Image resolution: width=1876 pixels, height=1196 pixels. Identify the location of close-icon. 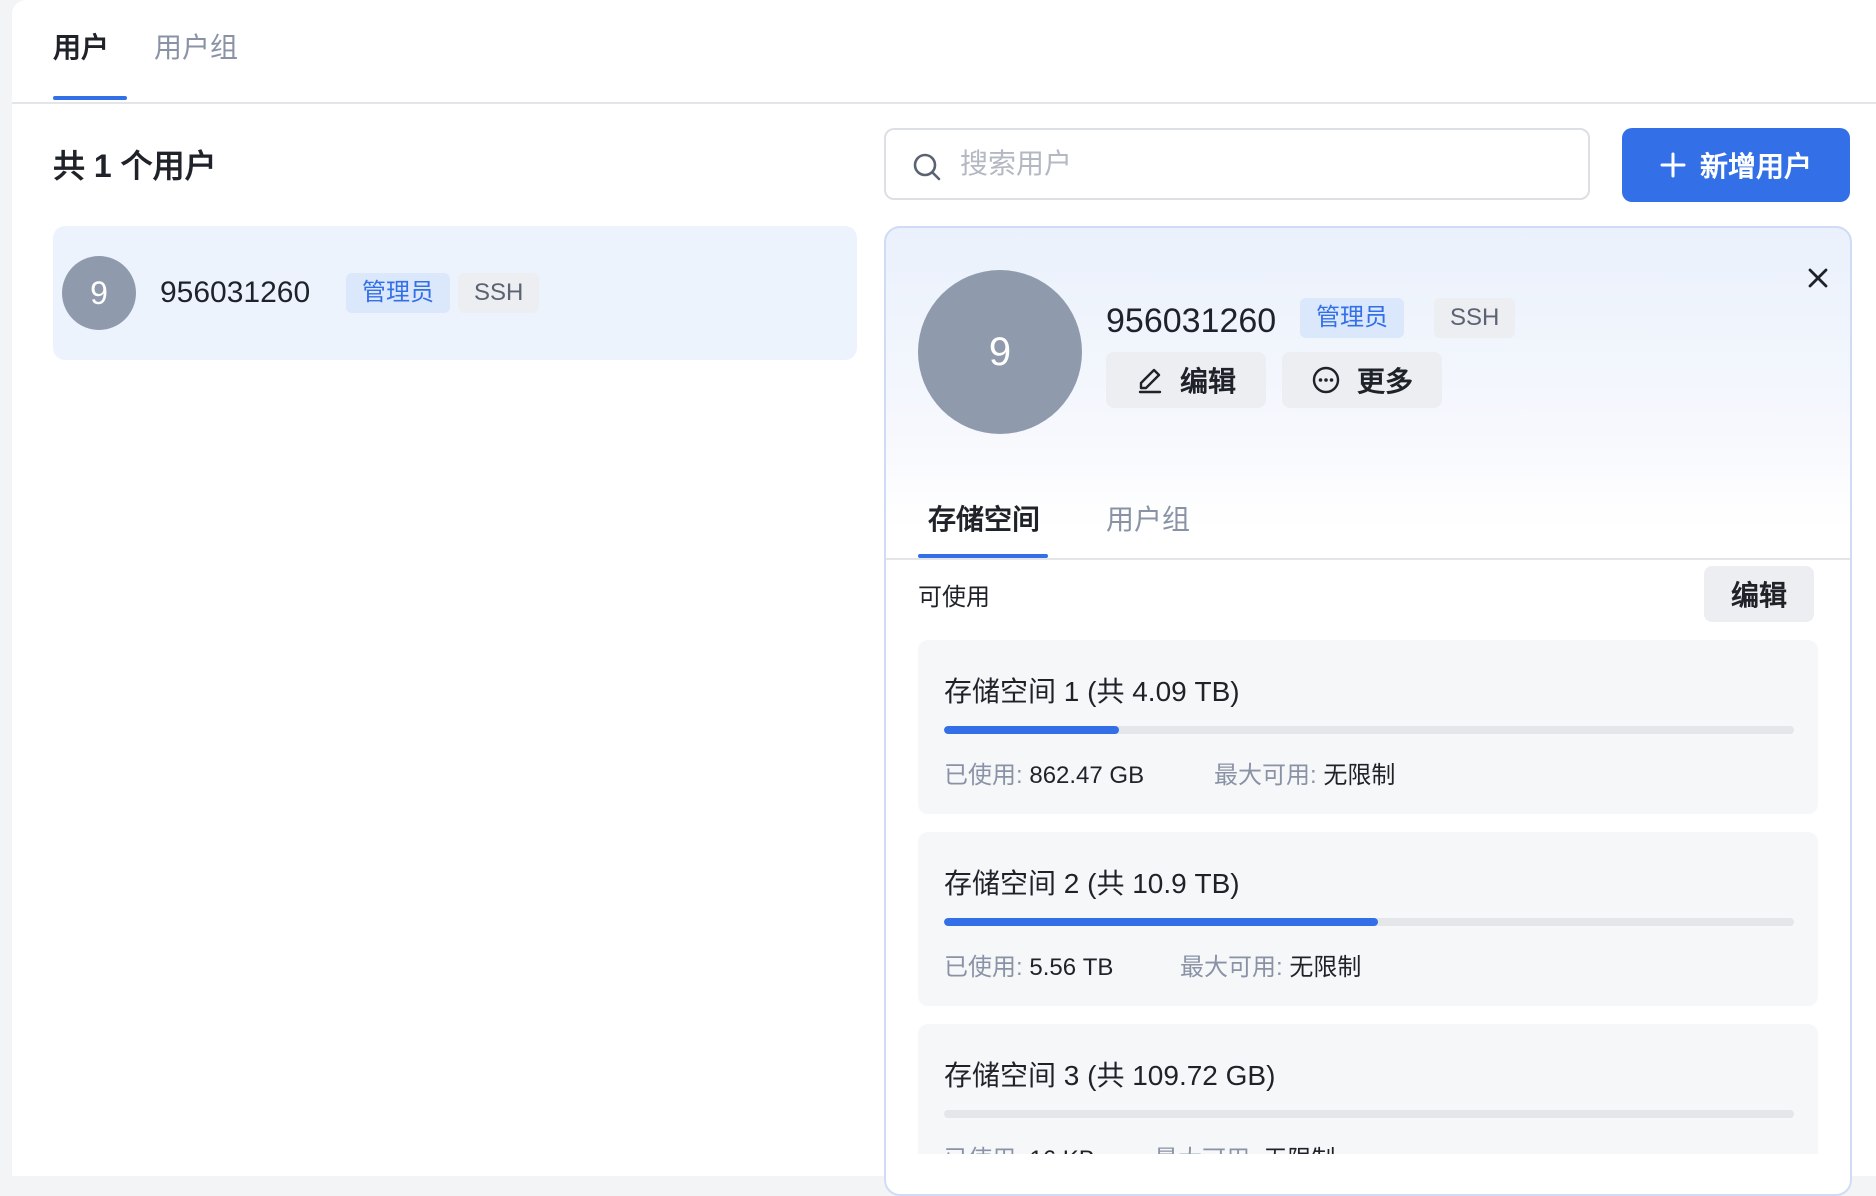
(1818, 278).